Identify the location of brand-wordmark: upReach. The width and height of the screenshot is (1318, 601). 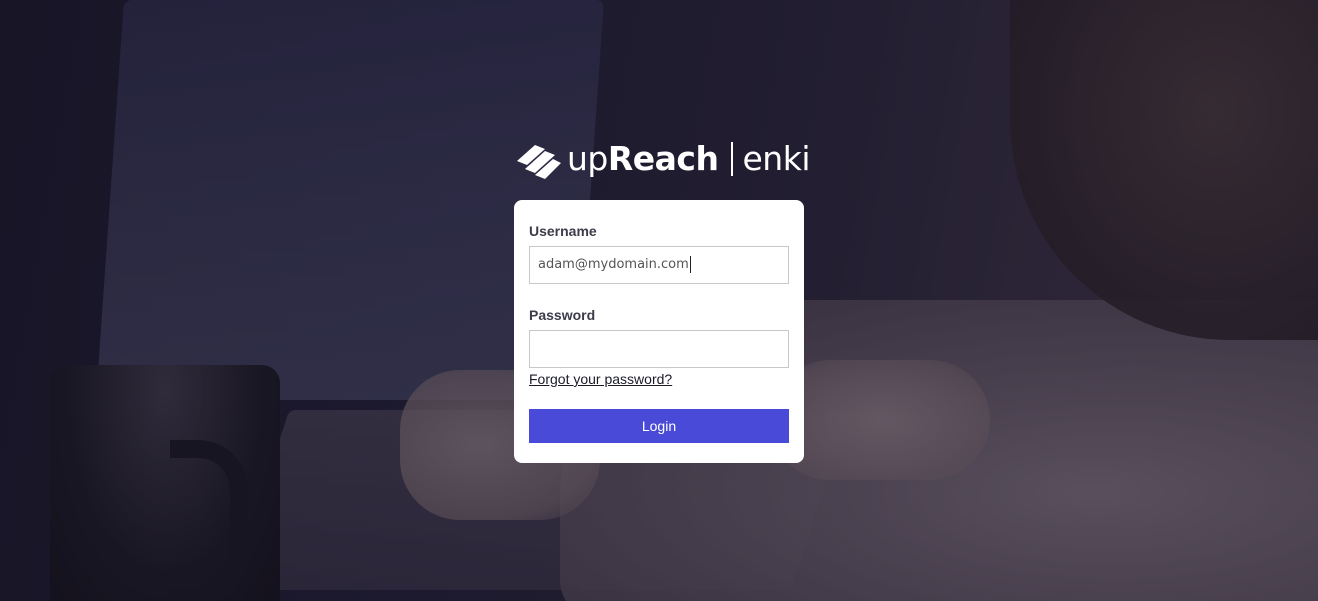
(643, 159).